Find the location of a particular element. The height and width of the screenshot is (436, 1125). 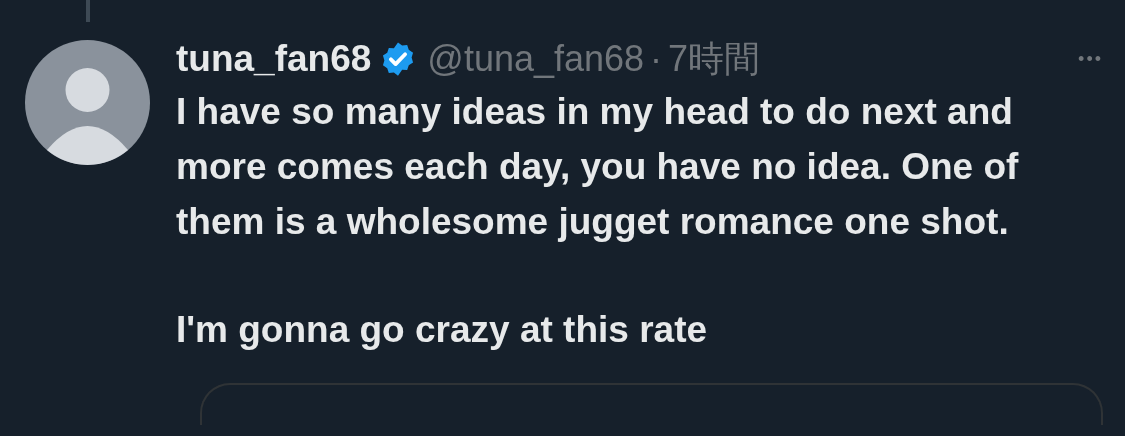

avatar-icon is located at coordinates (87, 102).